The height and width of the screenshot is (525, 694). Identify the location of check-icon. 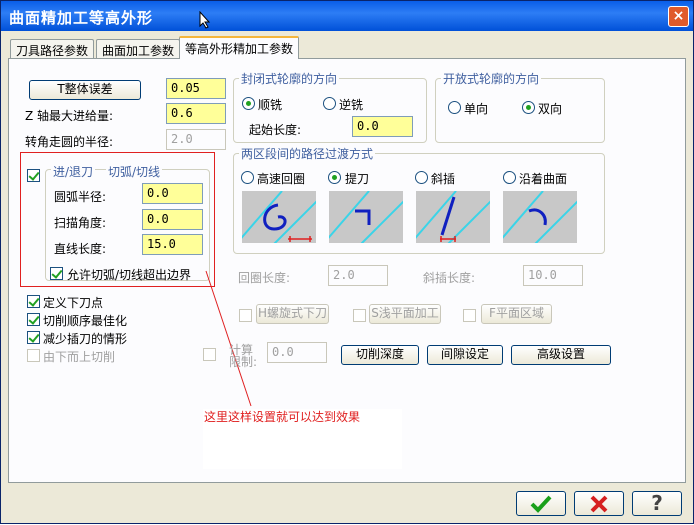
(541, 504).